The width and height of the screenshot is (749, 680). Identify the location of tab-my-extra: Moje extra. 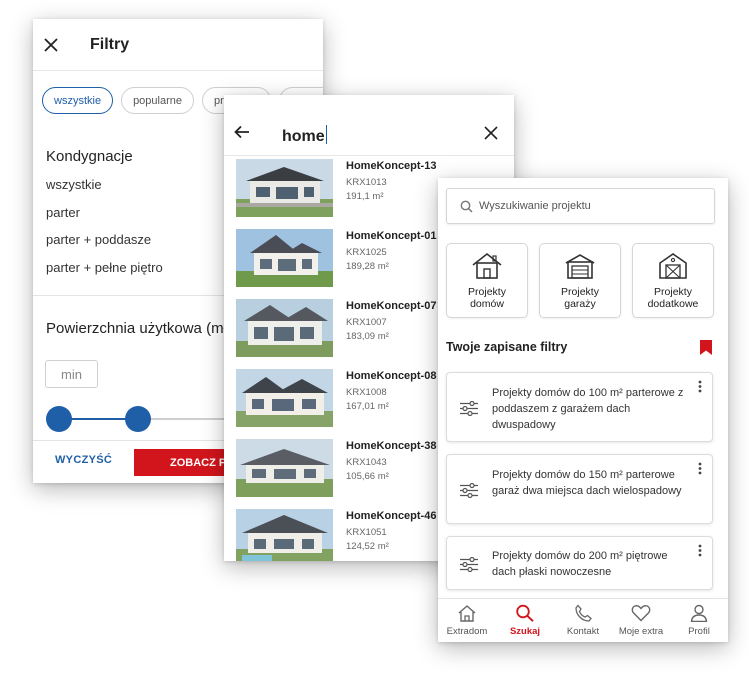
(641, 620).